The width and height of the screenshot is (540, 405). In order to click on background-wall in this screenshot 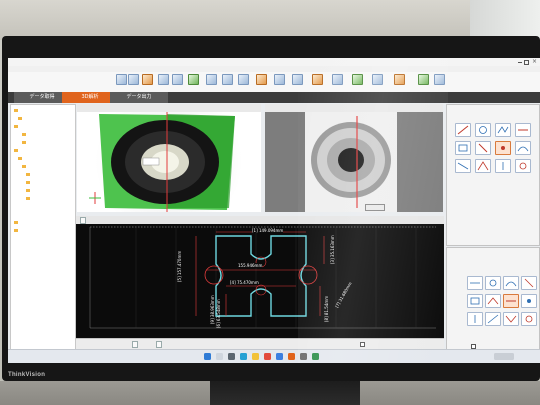, I will do `click(270, 20)`.